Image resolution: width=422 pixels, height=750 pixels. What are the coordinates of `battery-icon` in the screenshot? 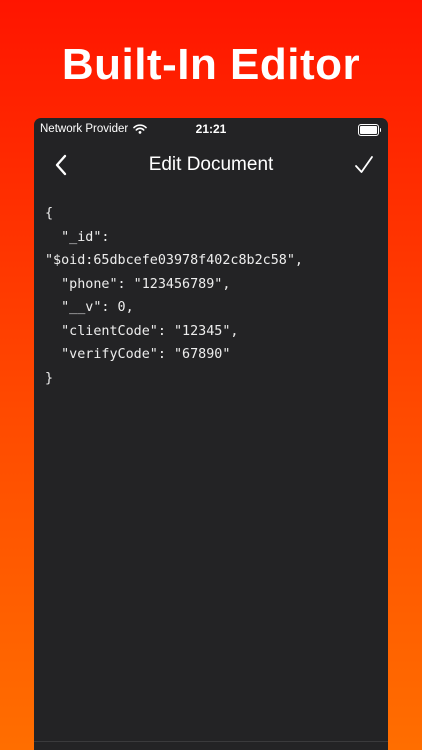 It's located at (369, 130).